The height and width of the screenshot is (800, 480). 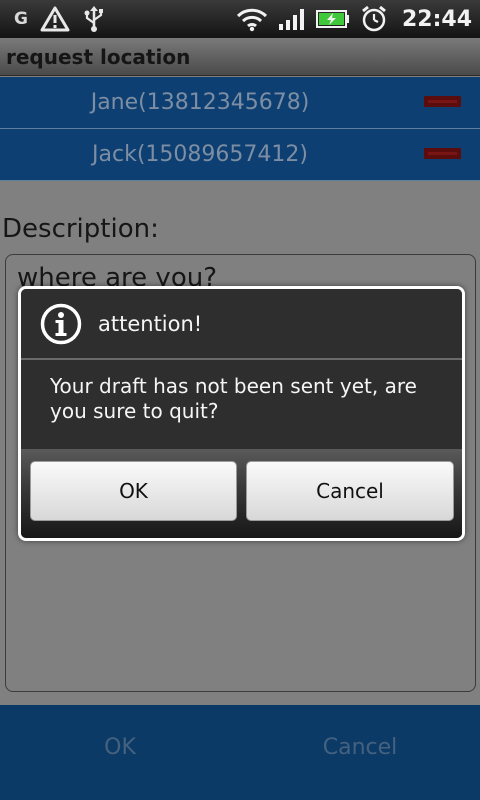 I want to click on description-label: Description:, so click(x=80, y=229).